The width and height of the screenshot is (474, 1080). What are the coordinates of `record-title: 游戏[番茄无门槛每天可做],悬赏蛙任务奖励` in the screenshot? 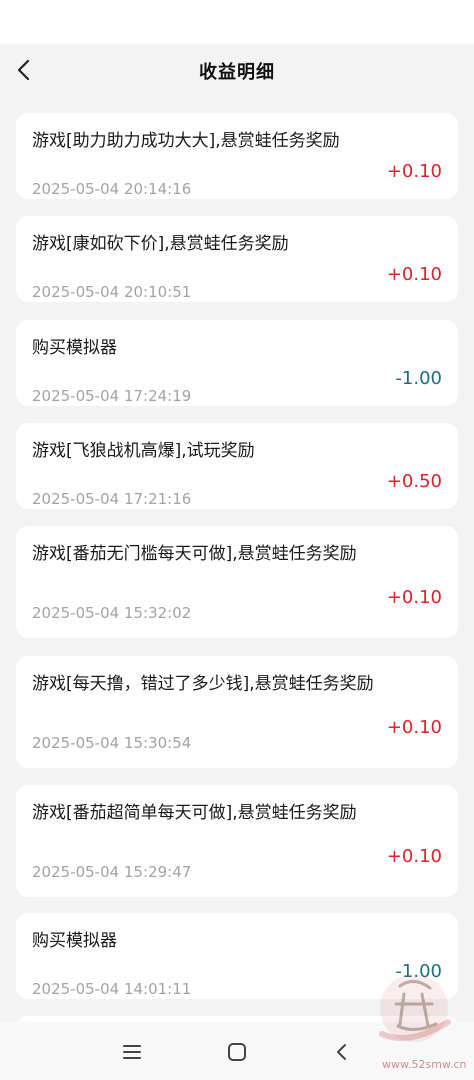 It's located at (194, 554).